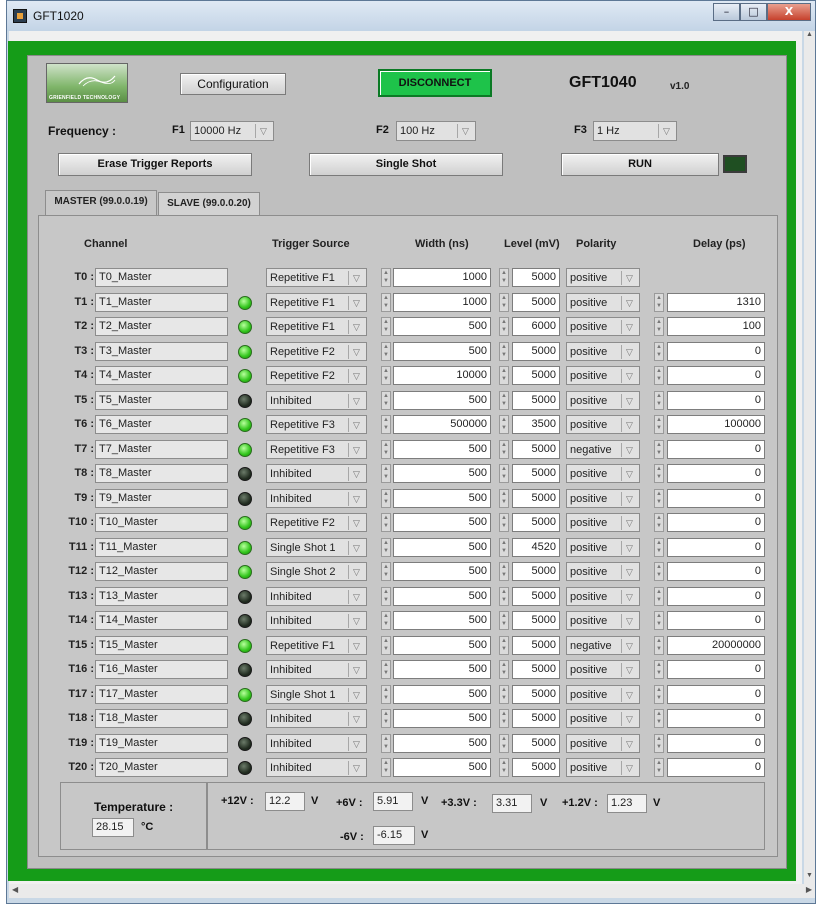 The width and height of the screenshot is (819, 904). Describe the element at coordinates (436, 131) in the screenshot. I see `f2-select: 100 Hz ▽` at that location.